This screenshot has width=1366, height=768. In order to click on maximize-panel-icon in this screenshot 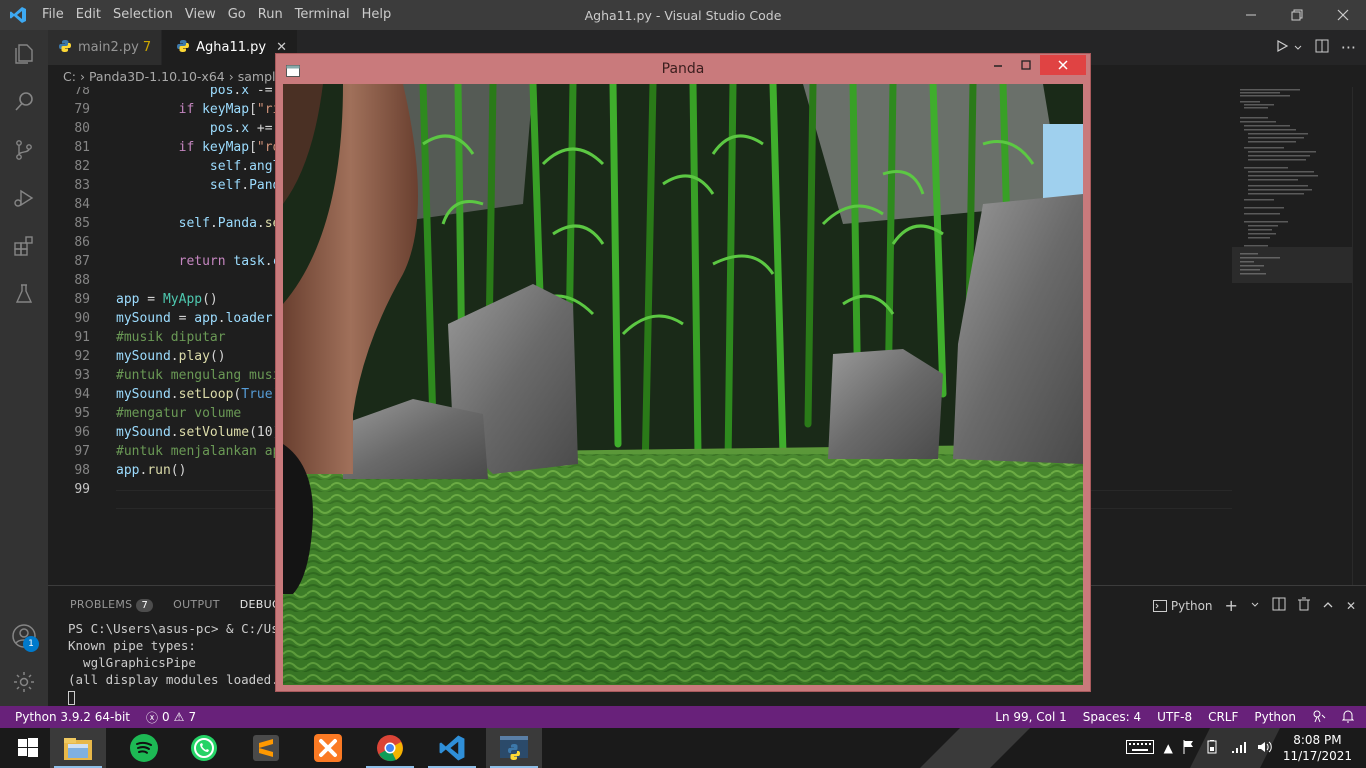, I will do `click(1328, 606)`.